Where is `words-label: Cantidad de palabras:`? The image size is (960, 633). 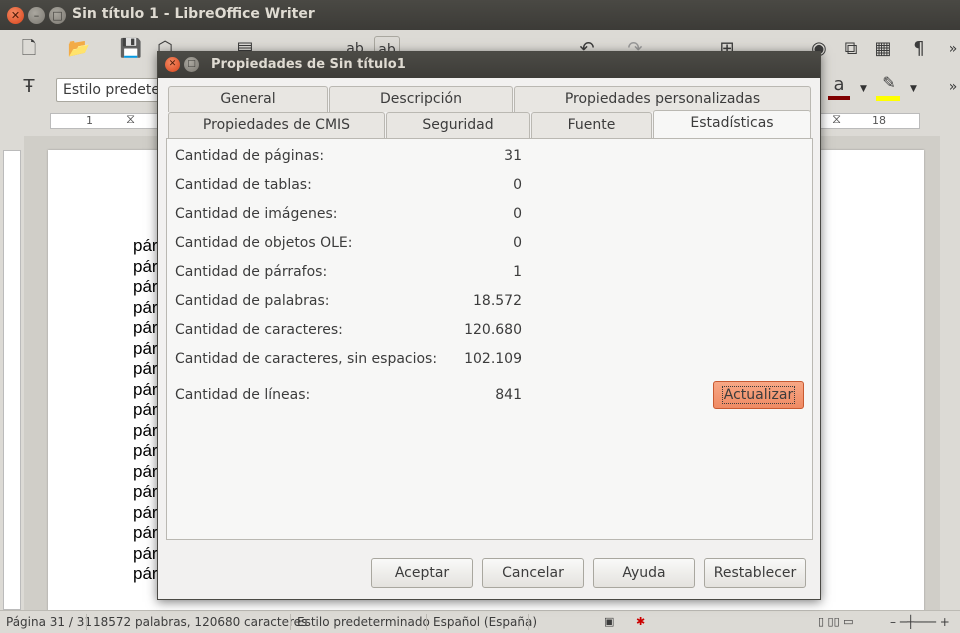 words-label: Cantidad de palabras: is located at coordinates (252, 301).